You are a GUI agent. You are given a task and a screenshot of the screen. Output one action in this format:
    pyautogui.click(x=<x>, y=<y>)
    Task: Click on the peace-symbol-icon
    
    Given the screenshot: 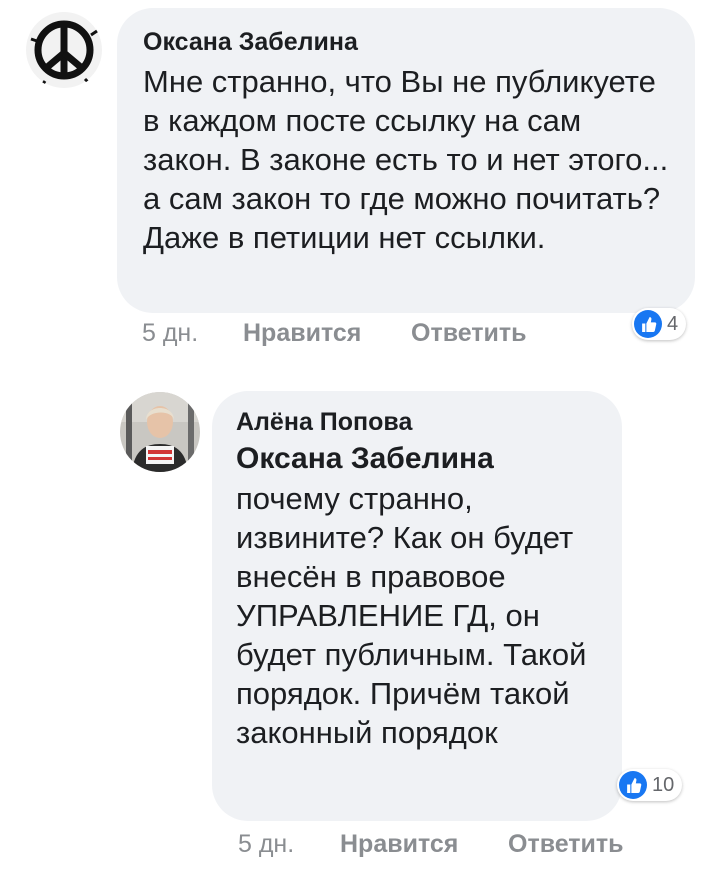 What is the action you would take?
    pyautogui.click(x=64, y=50)
    